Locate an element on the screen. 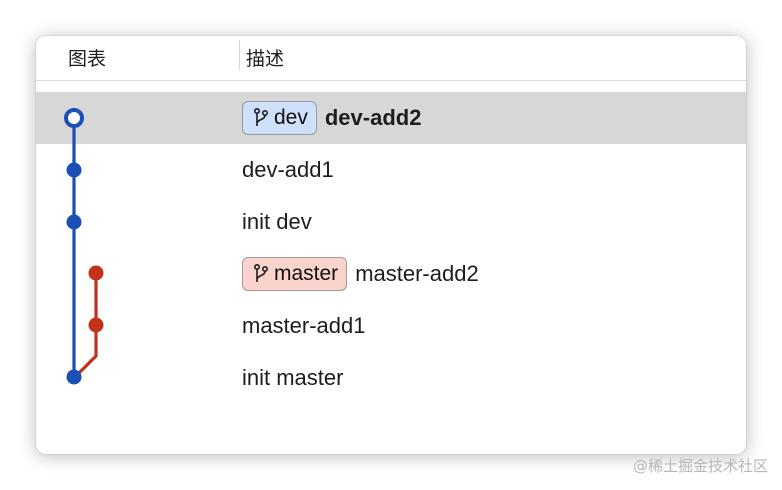 The height and width of the screenshot is (490, 782). commit-message: init master is located at coordinates (293, 377).